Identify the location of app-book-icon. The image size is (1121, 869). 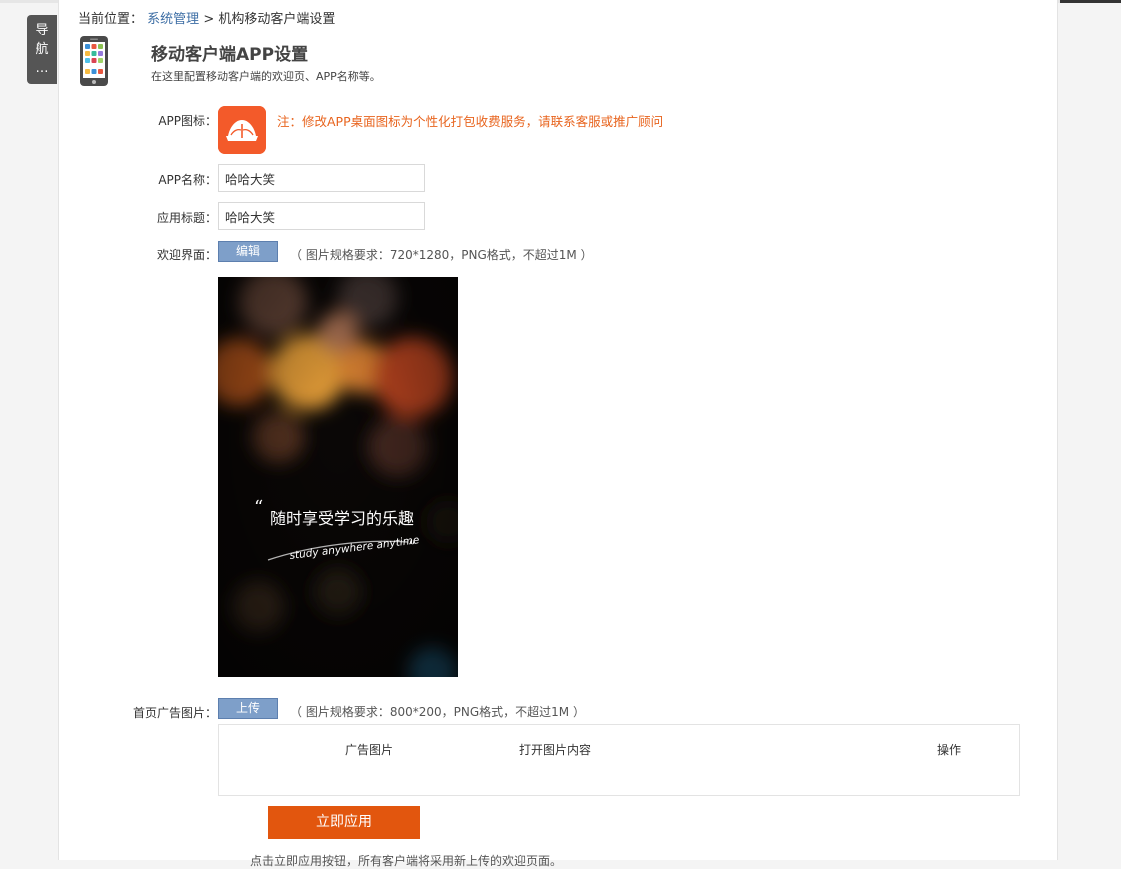
(242, 130).